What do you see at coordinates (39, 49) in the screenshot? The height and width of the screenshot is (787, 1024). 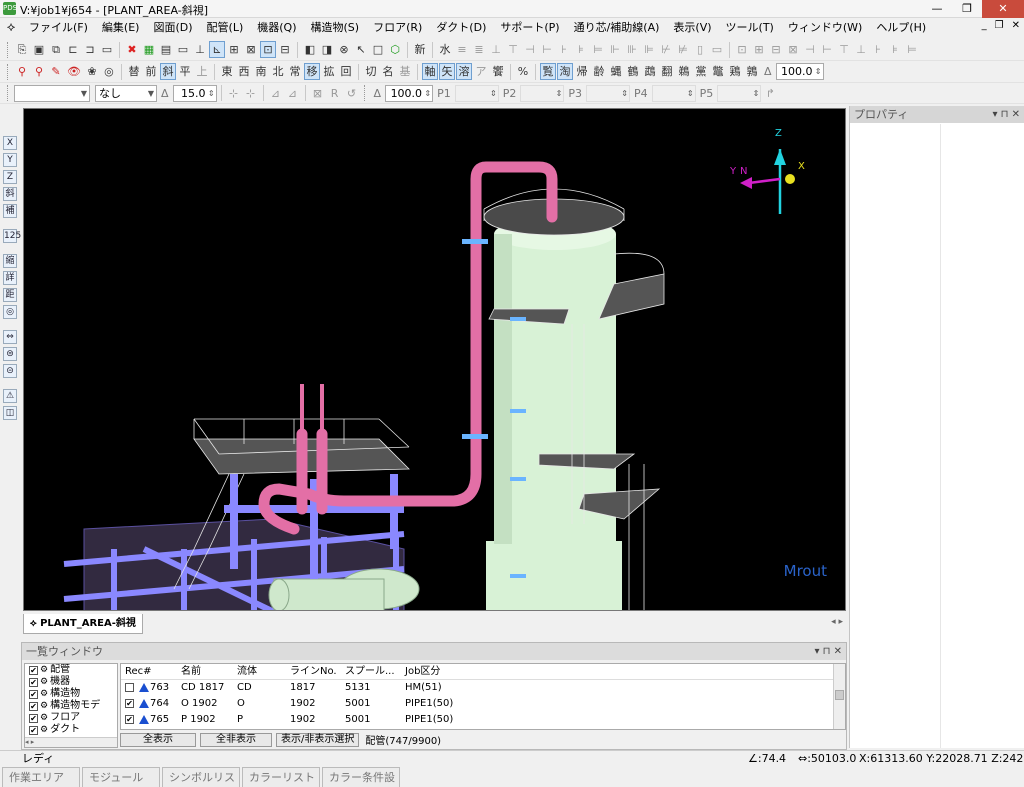 I see `toolbar1-tool-1-icon: ▣` at bounding box center [39, 49].